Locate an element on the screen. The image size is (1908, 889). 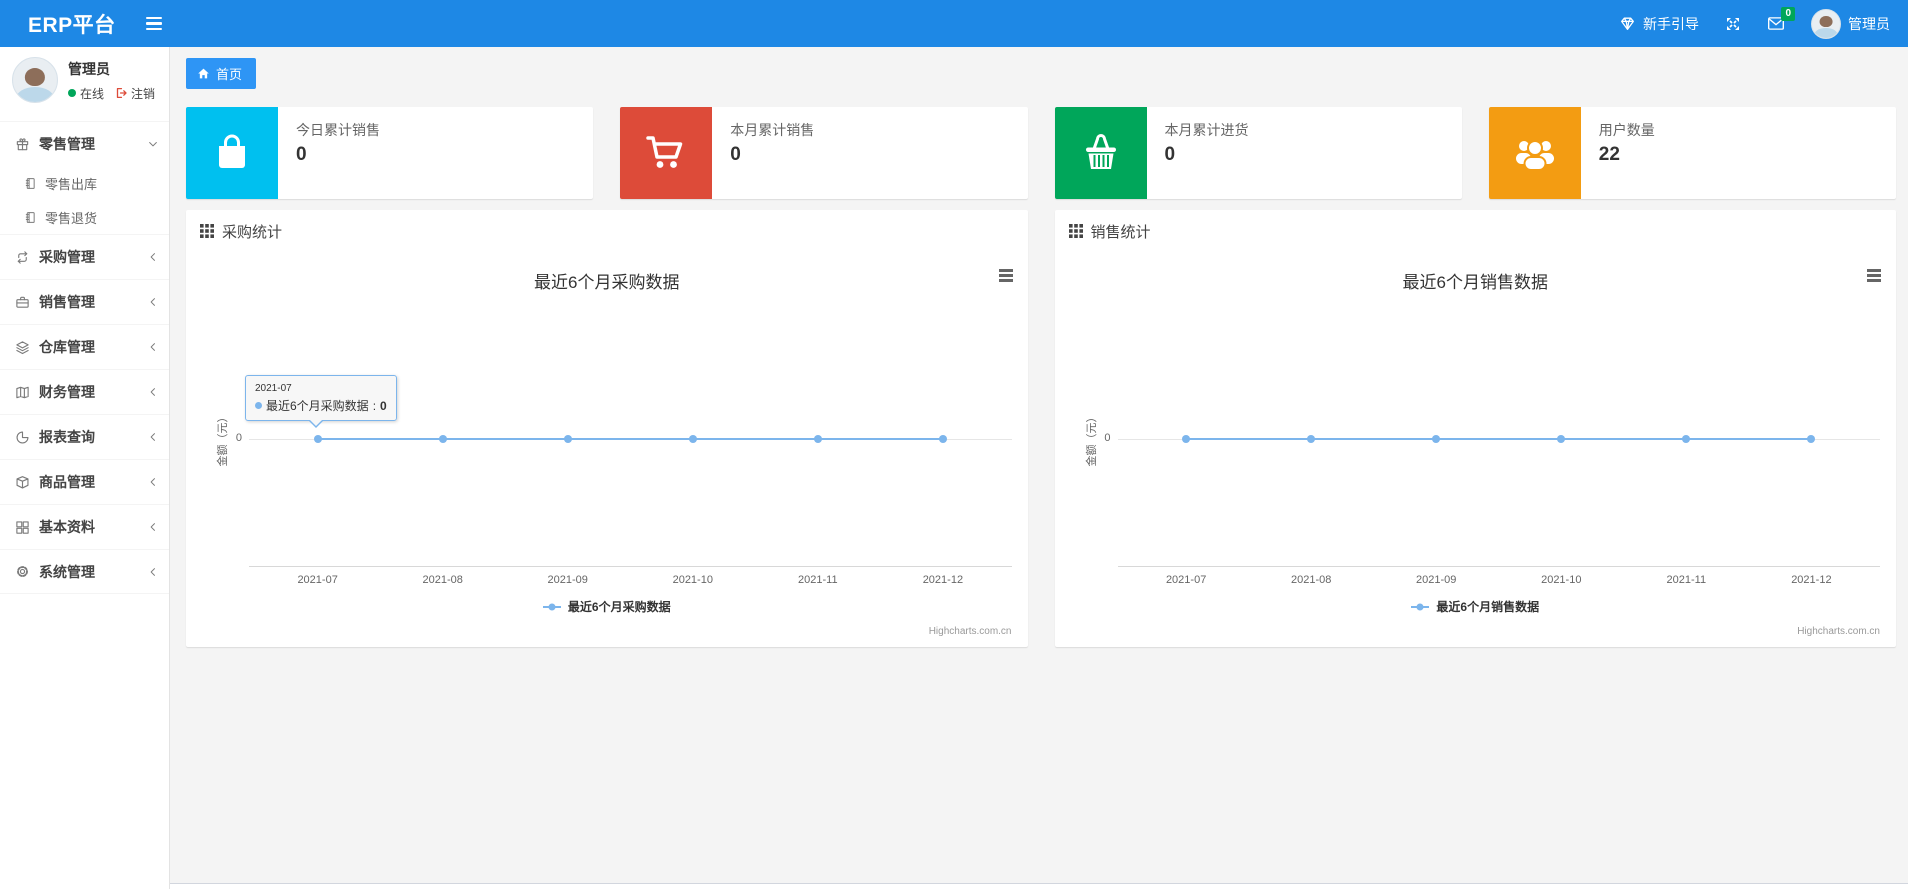
series-marker-icon is located at coordinates (258, 405).